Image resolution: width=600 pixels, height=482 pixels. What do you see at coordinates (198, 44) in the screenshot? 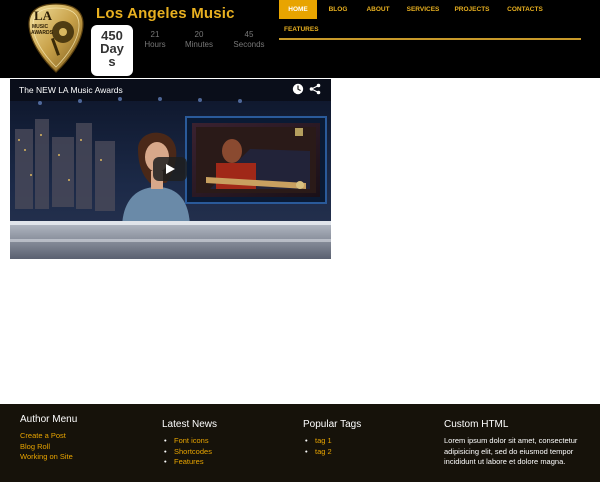
I see `countdown-minutes-label: Minutes` at bounding box center [198, 44].